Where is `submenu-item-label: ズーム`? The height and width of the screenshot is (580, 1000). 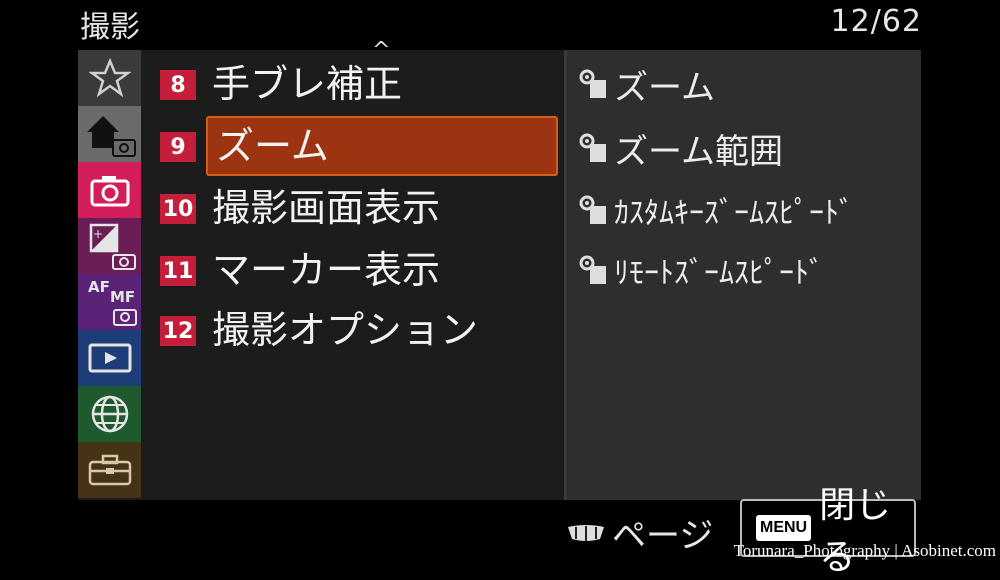
submenu-item-label: ズーム is located at coordinates (664, 87).